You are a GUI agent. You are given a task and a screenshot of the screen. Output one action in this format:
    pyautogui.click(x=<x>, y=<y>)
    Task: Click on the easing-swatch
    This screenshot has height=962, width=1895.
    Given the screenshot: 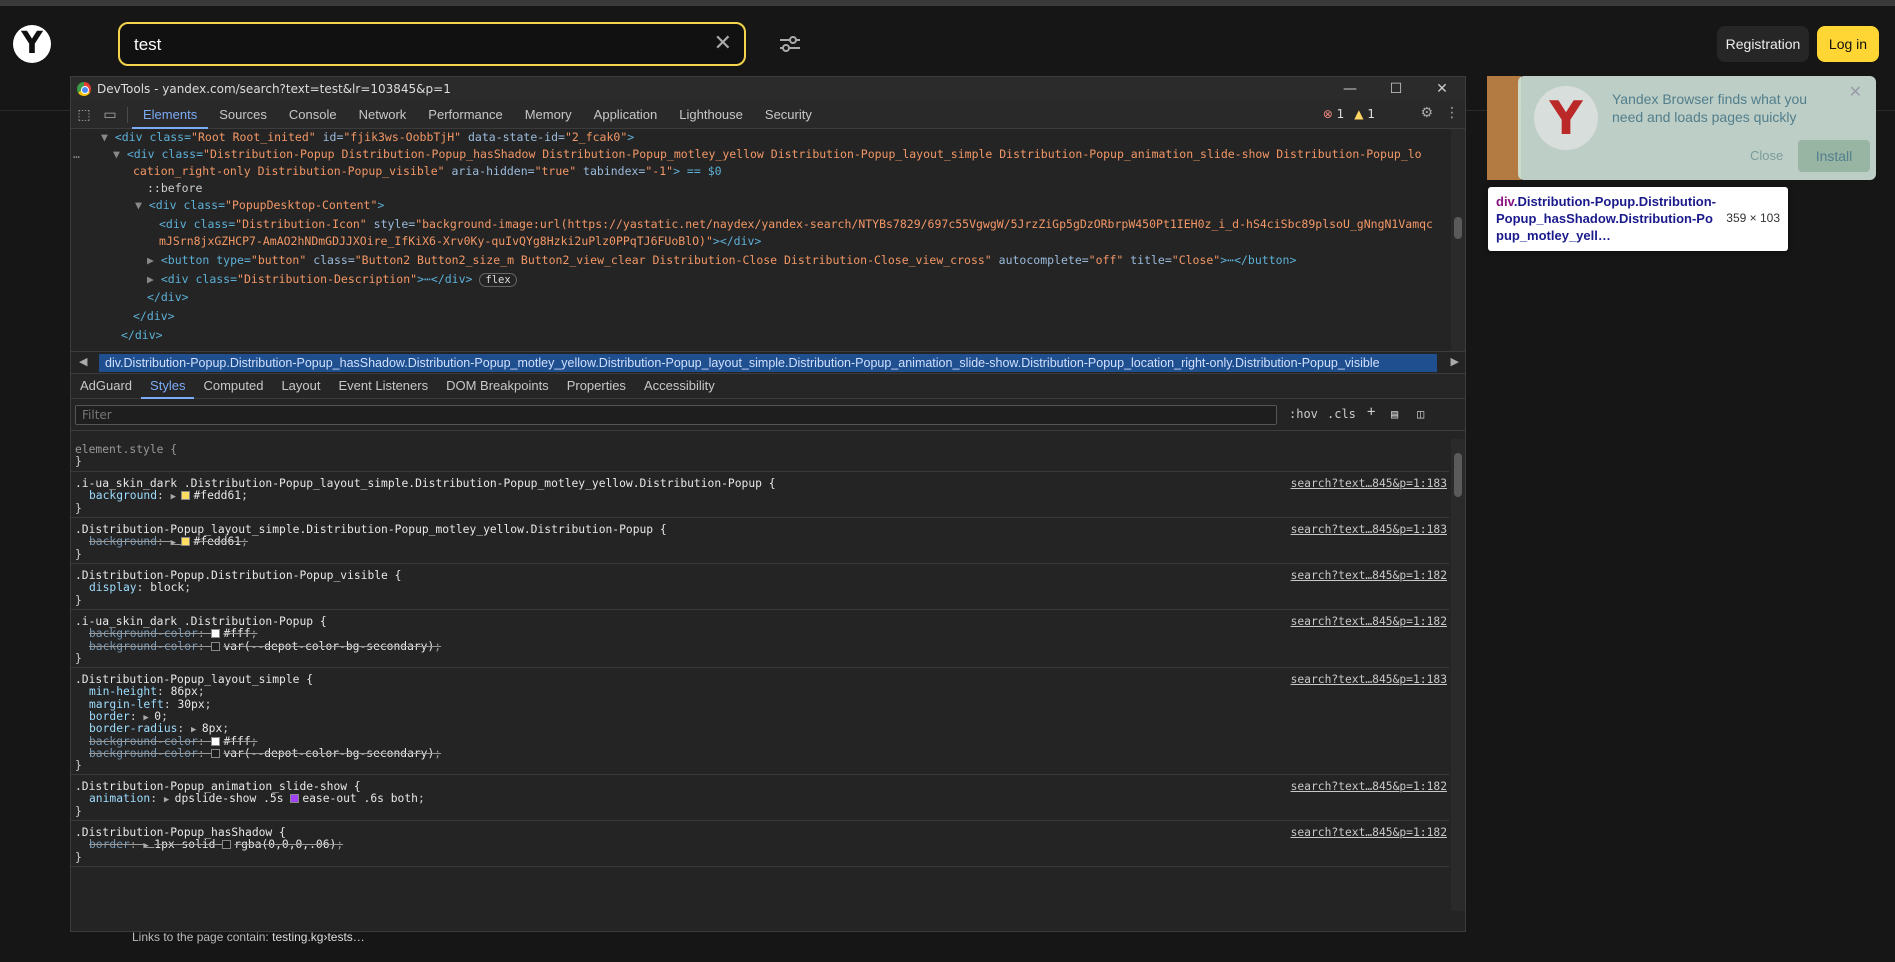 What is the action you would take?
    pyautogui.click(x=295, y=799)
    